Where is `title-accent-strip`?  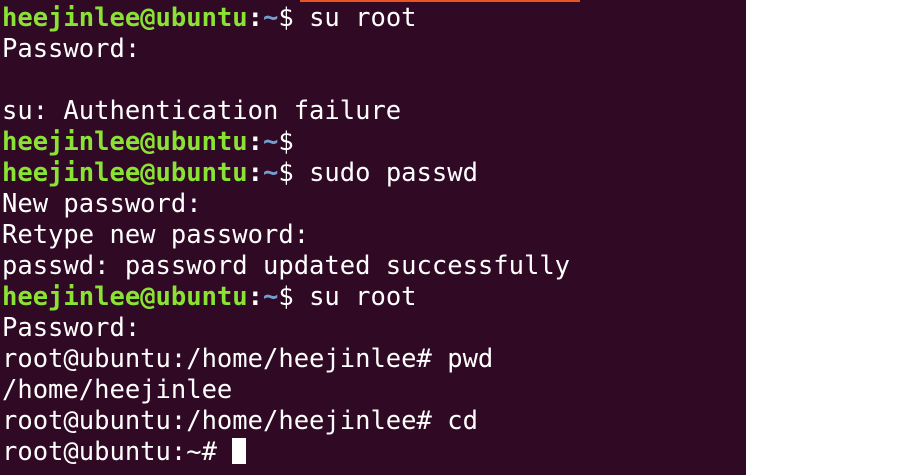 title-accent-strip is located at coordinates (440, 1).